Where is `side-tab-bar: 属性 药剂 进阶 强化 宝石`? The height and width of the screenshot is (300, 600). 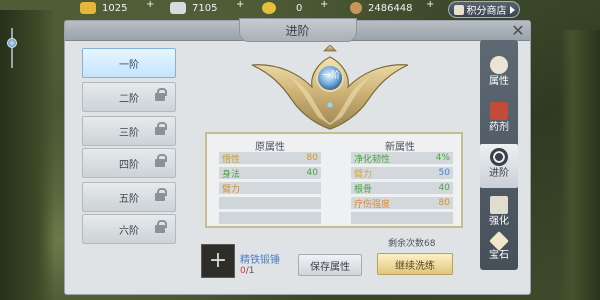 side-tab-bar: 属性 药剂 进阶 强化 宝石 is located at coordinates (499, 155).